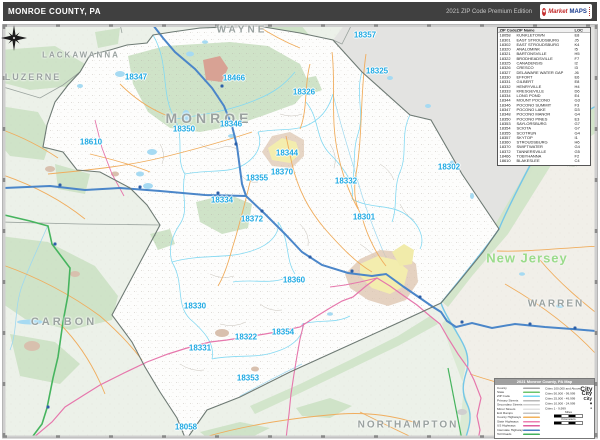 This screenshot has width=600, height=440. I want to click on legend-scales: Miles Kilometers, so click(568, 418).